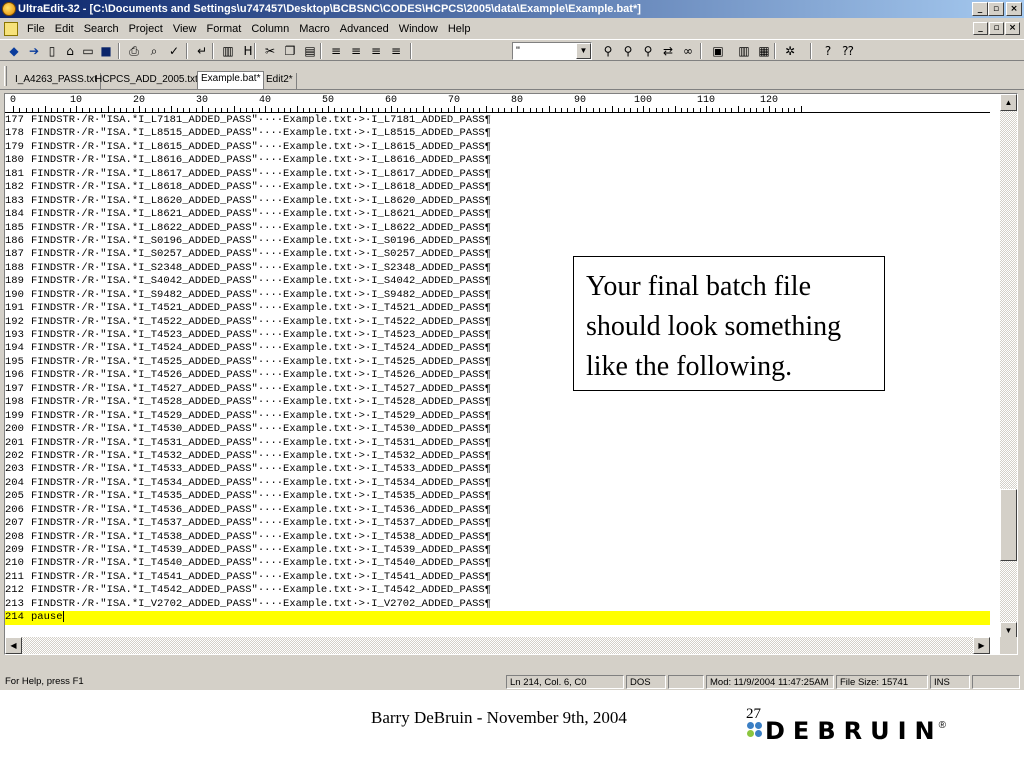 Image resolution: width=1024 pixels, height=768 pixels. Describe the element at coordinates (497, 618) in the screenshot. I see `code-line: 214 pause` at that location.